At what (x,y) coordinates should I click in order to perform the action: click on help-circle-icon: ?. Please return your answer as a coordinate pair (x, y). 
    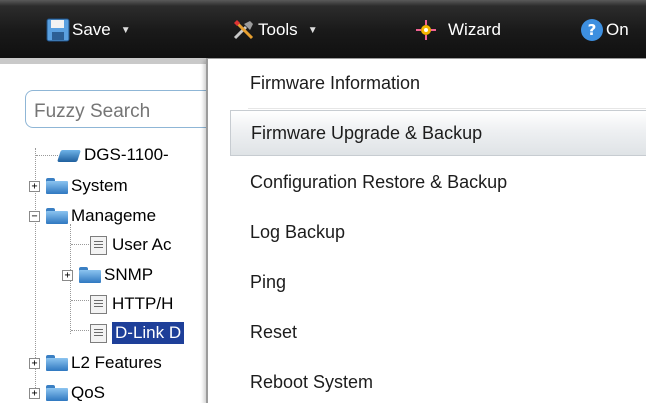
    Looking at the image, I should click on (592, 30).